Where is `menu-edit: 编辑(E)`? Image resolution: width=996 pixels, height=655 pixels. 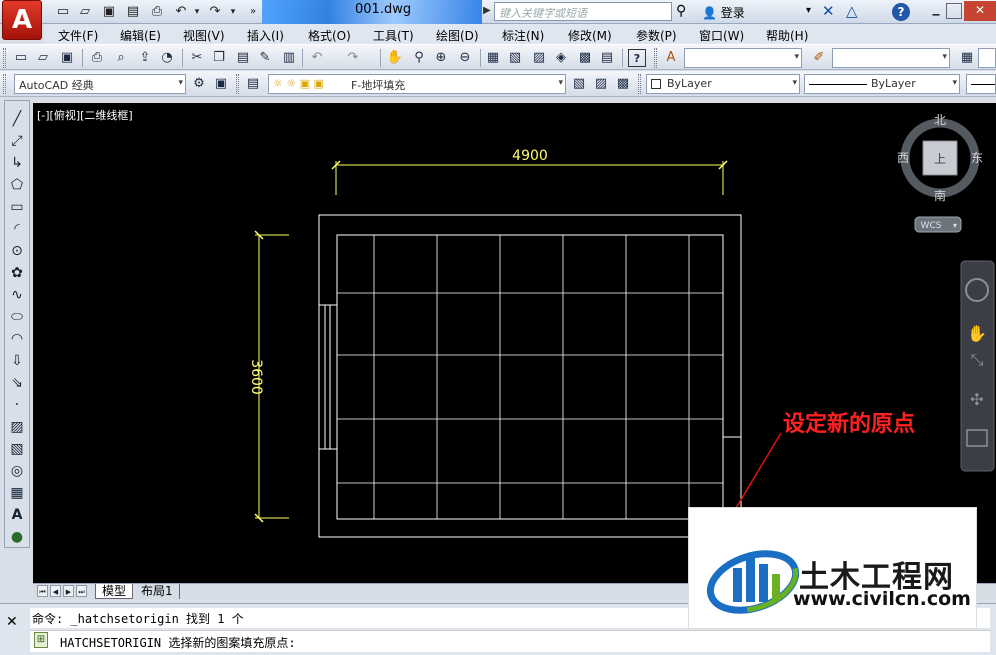 menu-edit: 编辑(E) is located at coordinates (140, 35).